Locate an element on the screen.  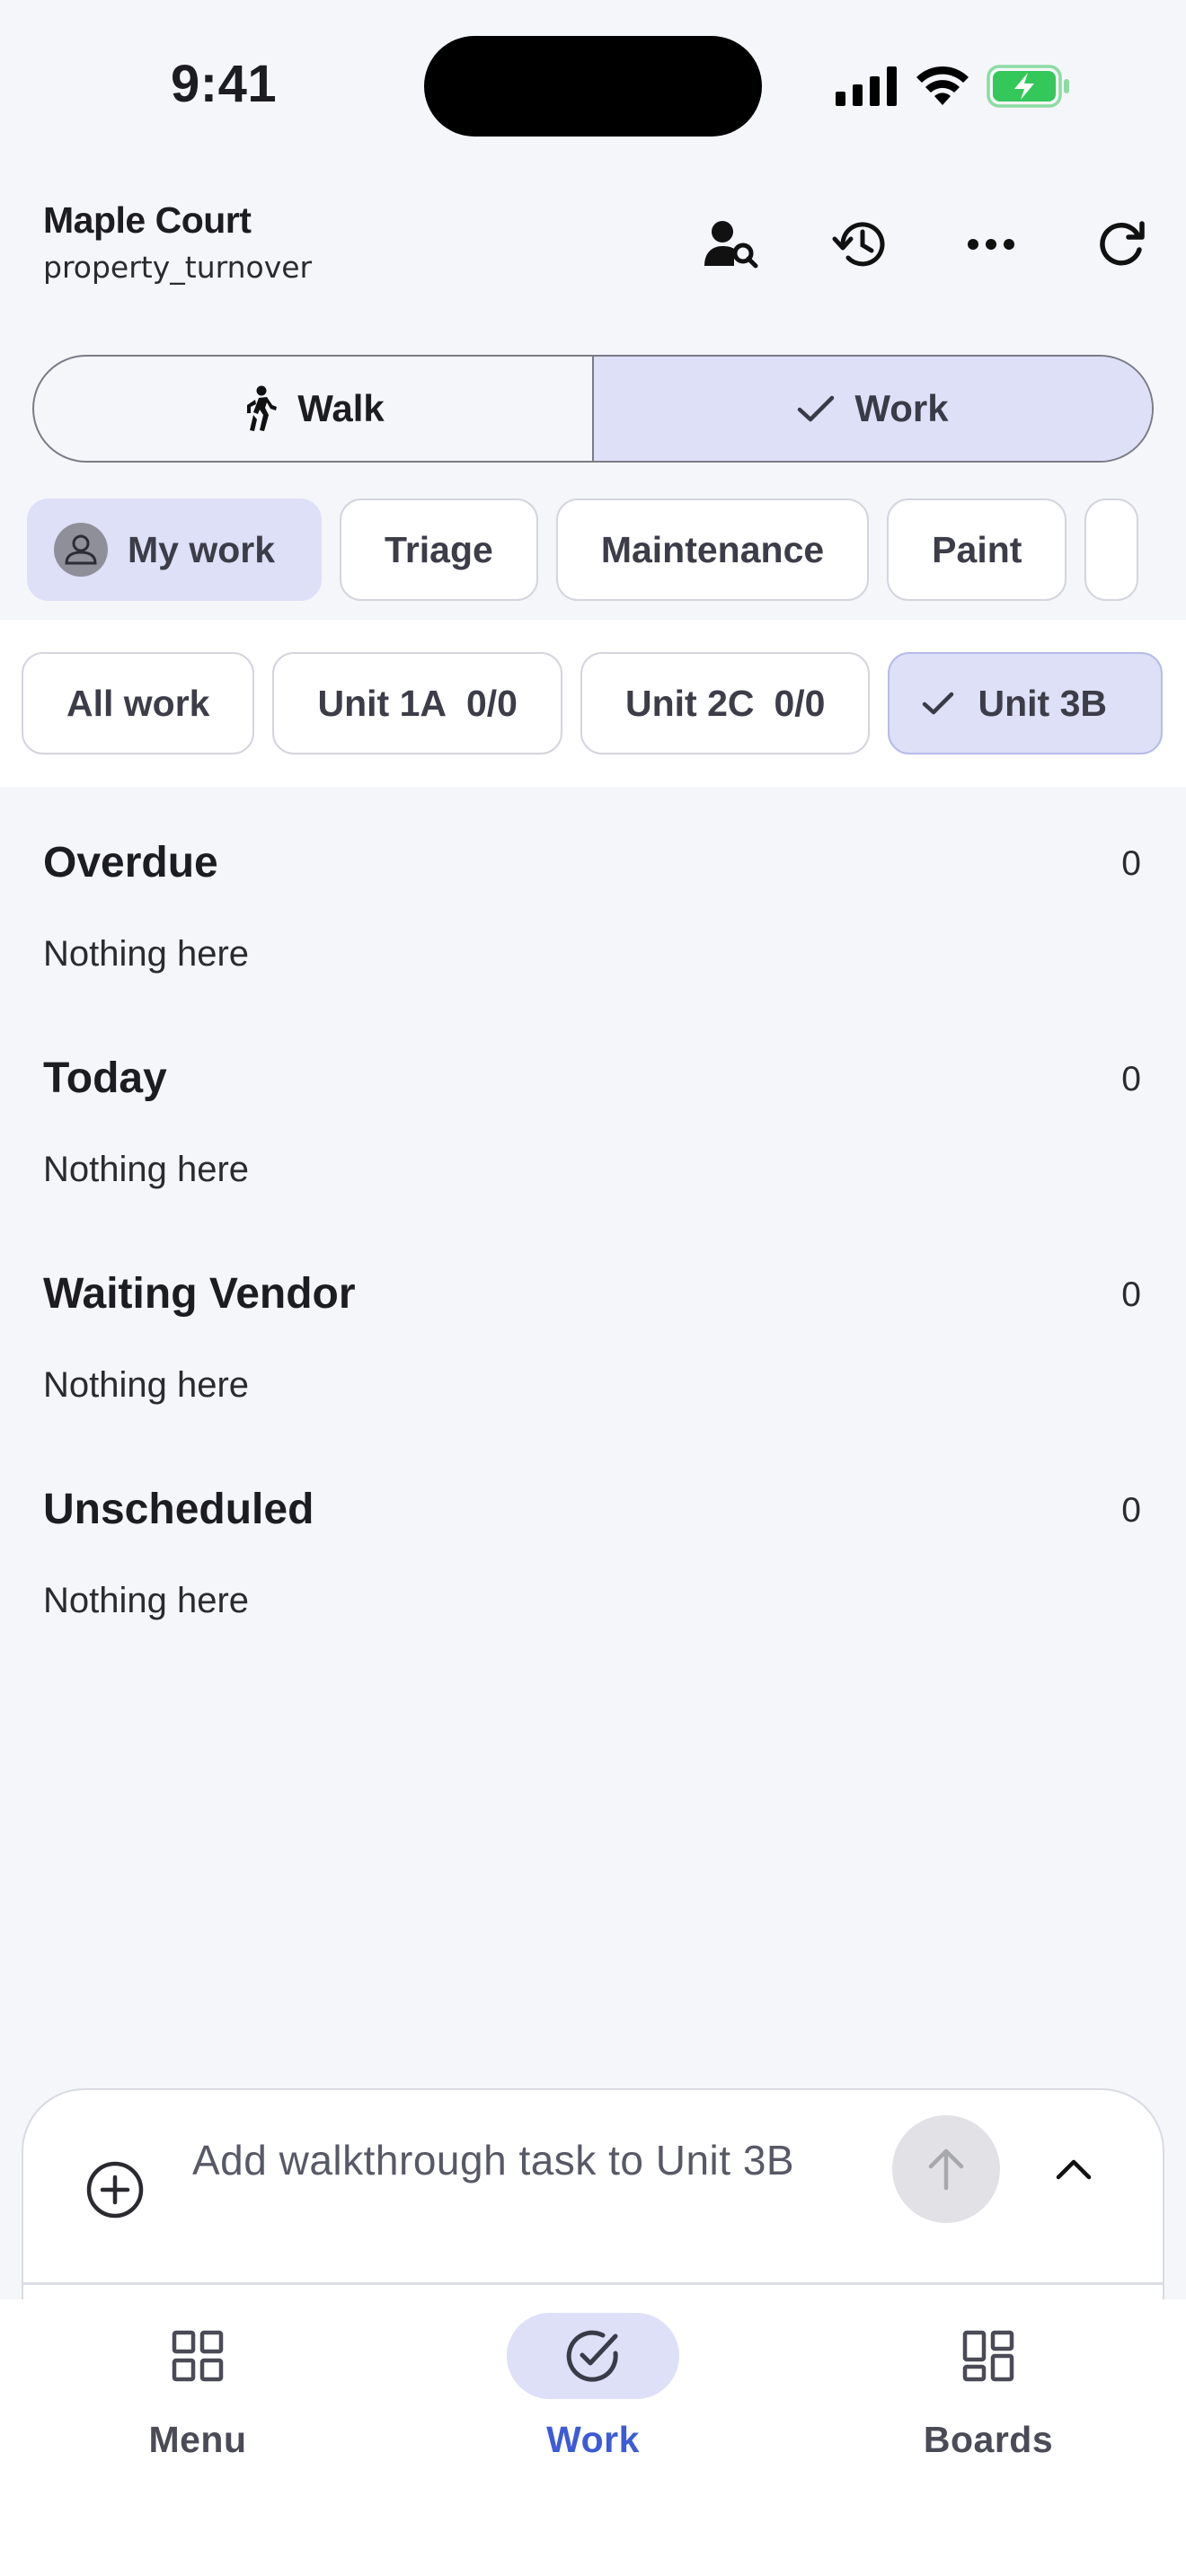
expand-composer-button is located at coordinates (1073, 2169).